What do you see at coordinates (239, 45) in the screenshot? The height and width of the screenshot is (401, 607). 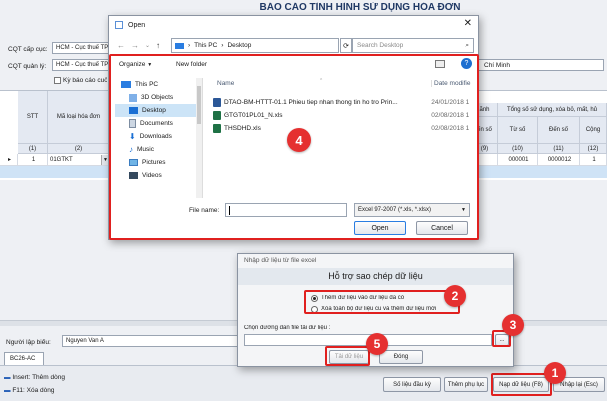 I see `breadcrumb-desktop: Desktop` at bounding box center [239, 45].